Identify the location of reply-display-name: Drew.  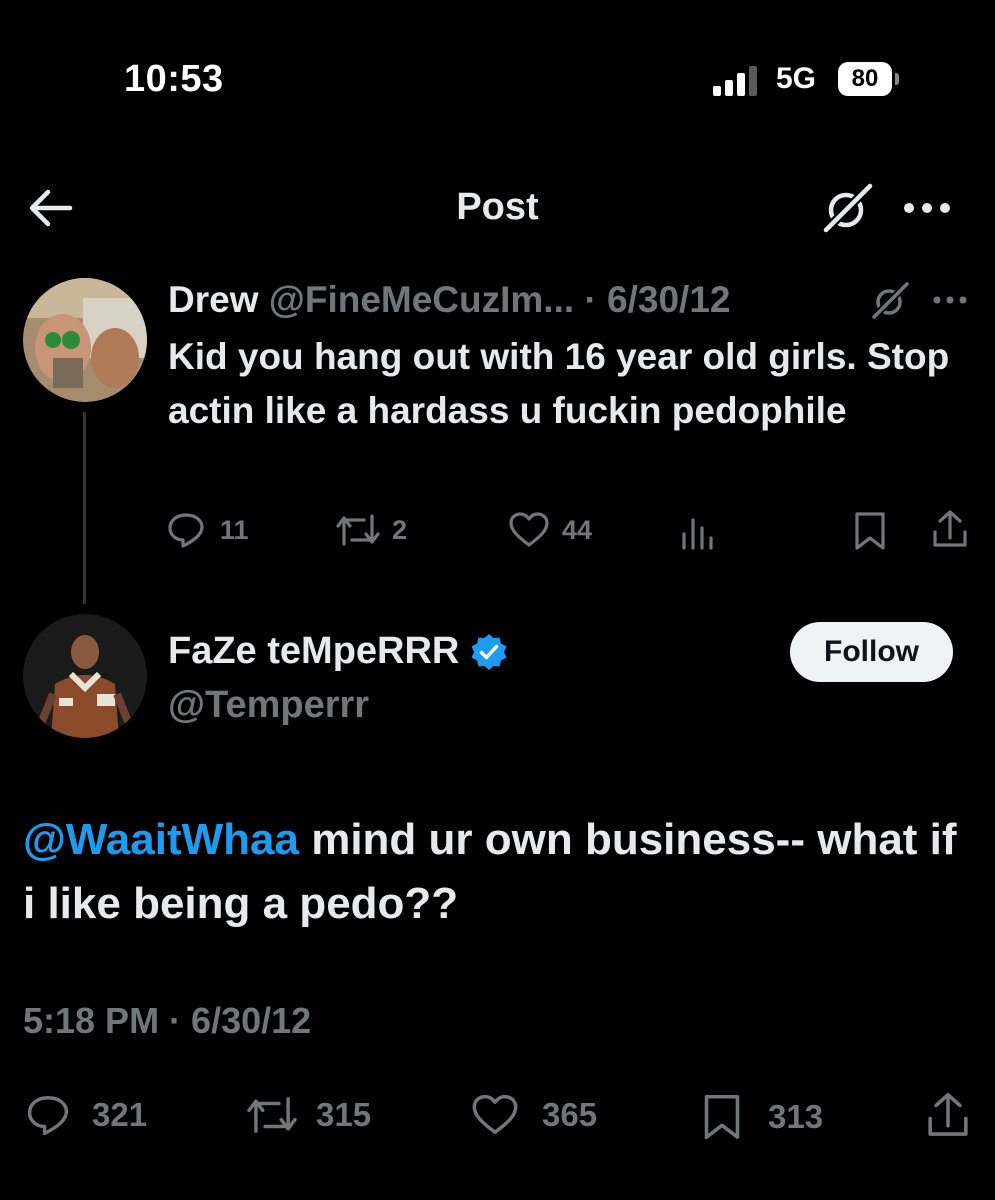
(213, 299).